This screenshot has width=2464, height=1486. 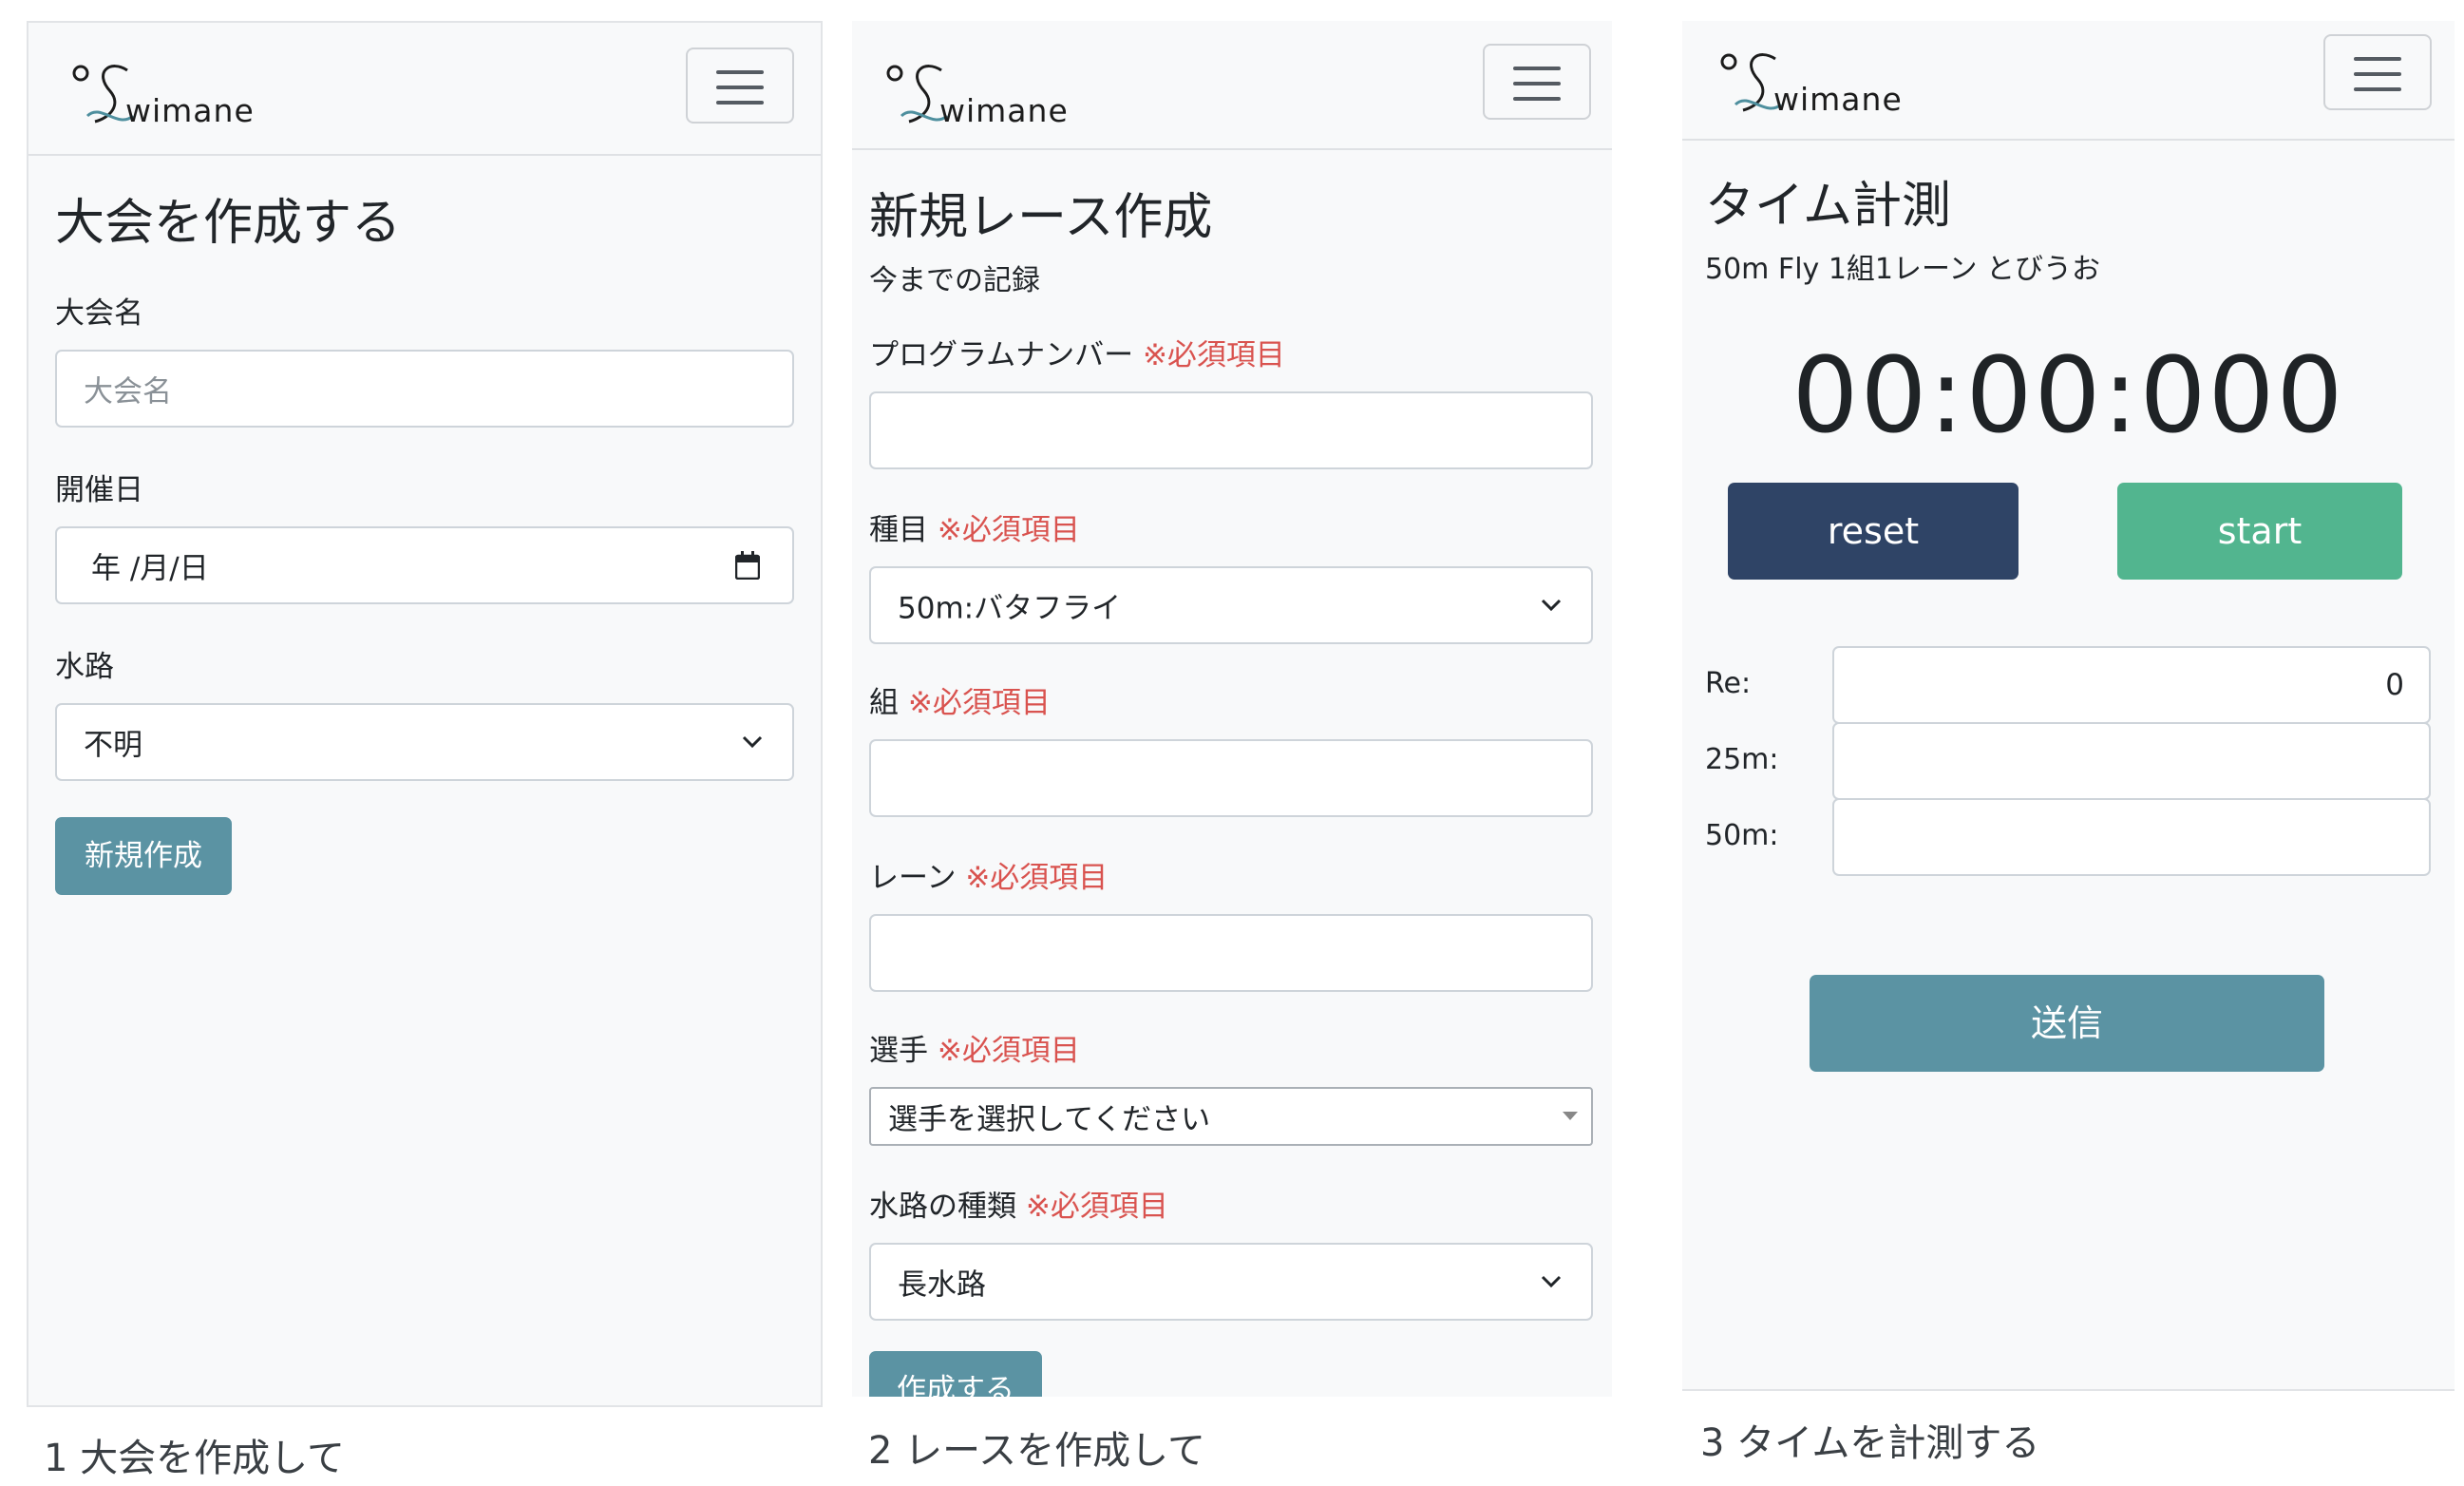 What do you see at coordinates (1041, 217) in the screenshot?
I see `page-title: 新規レース作成` at bounding box center [1041, 217].